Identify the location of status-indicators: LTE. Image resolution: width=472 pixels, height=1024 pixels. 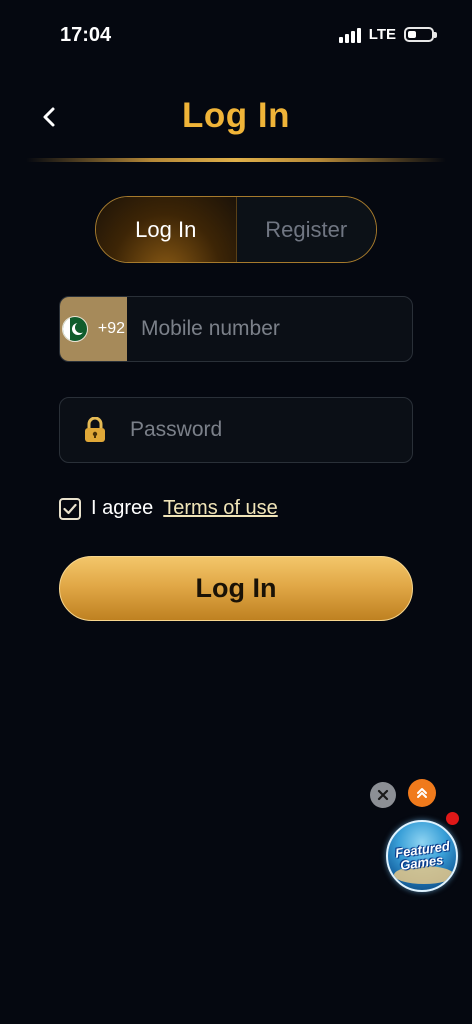
(387, 34).